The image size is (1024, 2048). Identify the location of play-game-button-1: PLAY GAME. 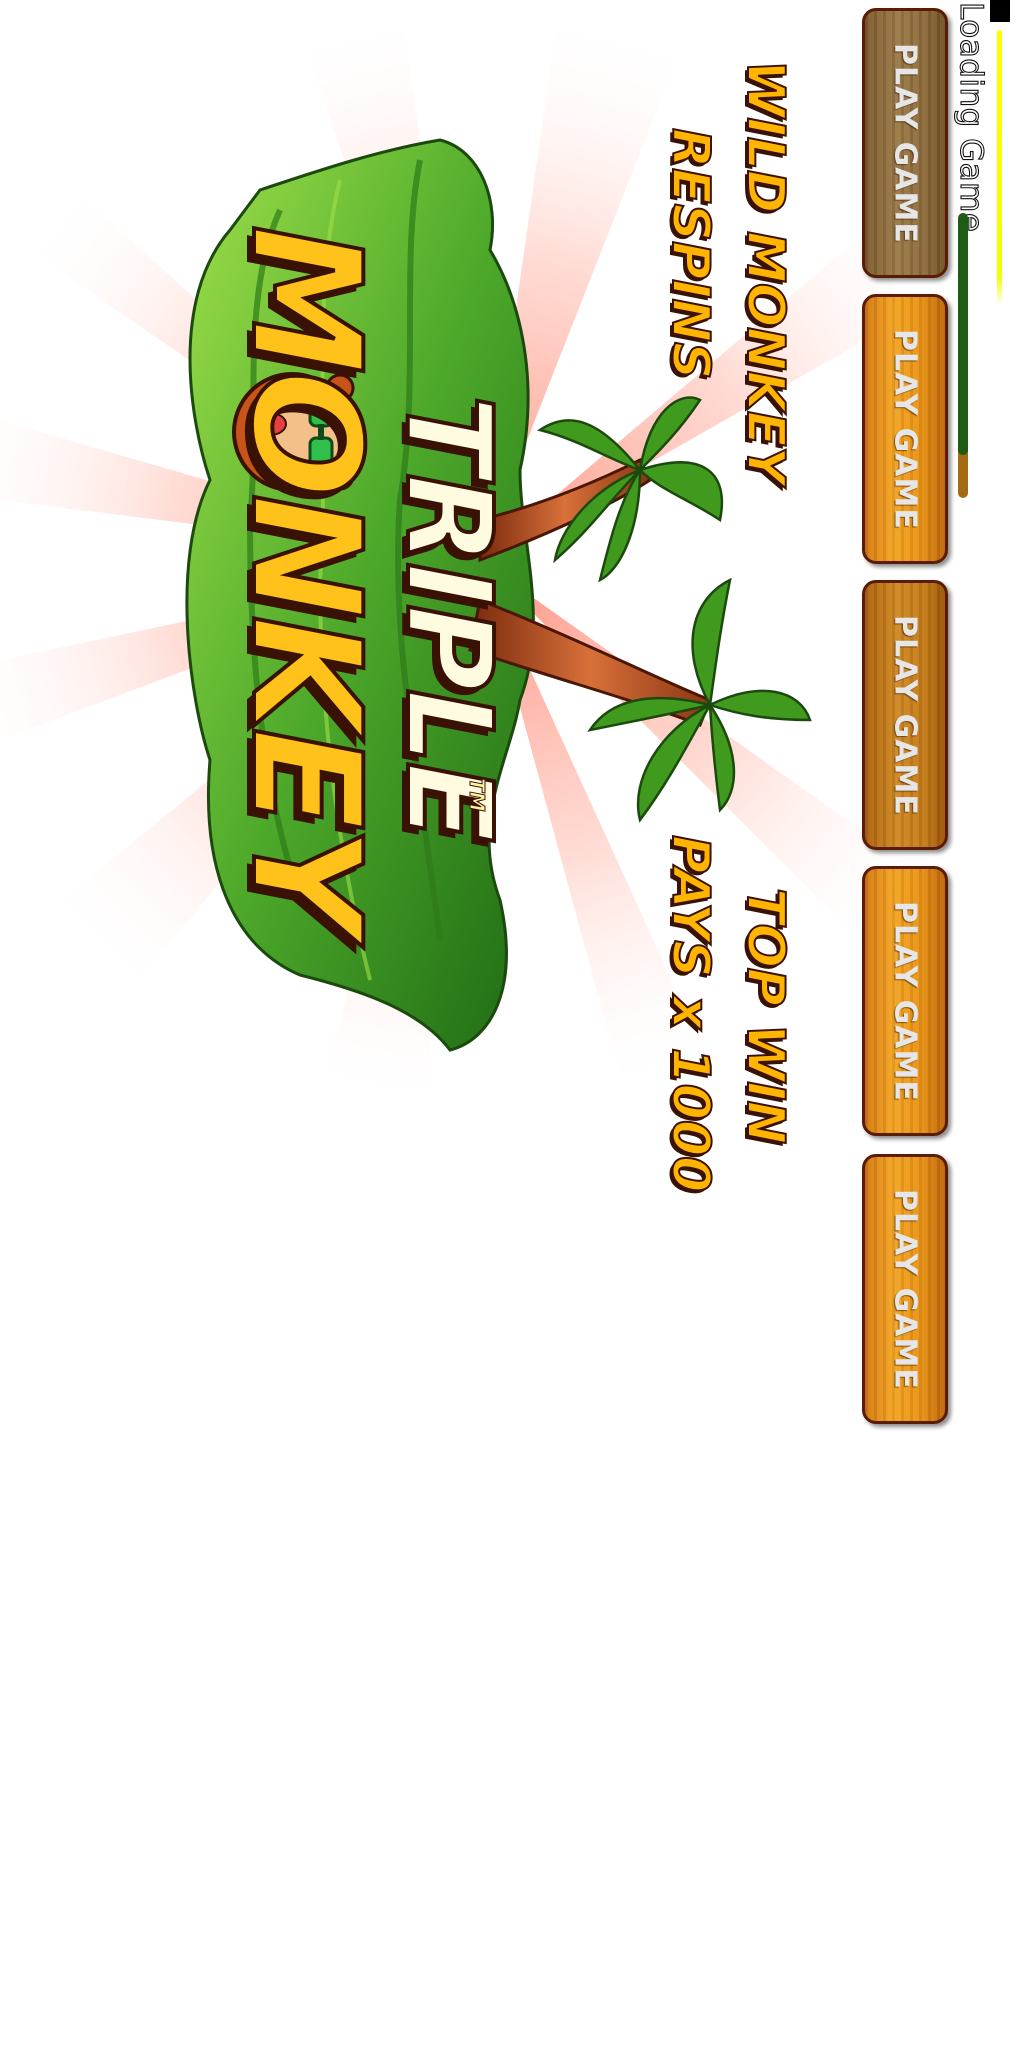
(905, 143).